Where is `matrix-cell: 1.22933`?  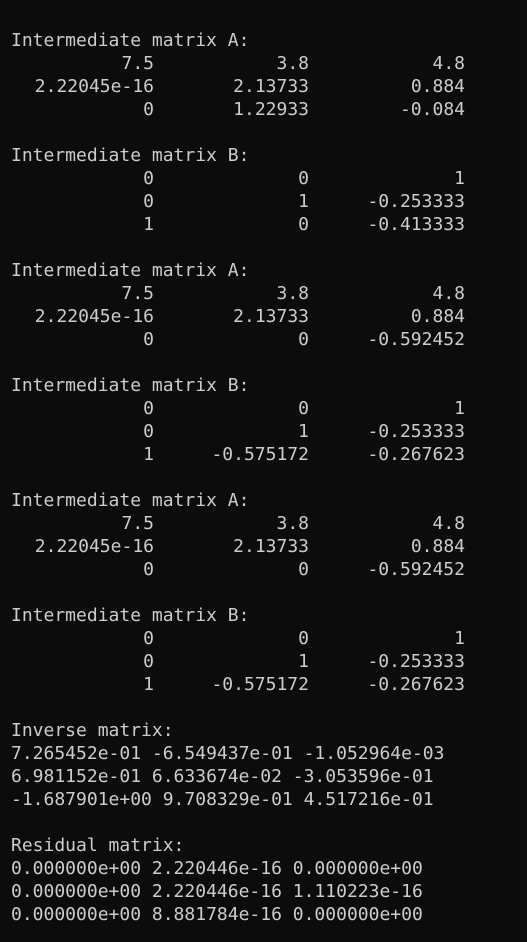 matrix-cell: 1.22933 is located at coordinates (271, 109).